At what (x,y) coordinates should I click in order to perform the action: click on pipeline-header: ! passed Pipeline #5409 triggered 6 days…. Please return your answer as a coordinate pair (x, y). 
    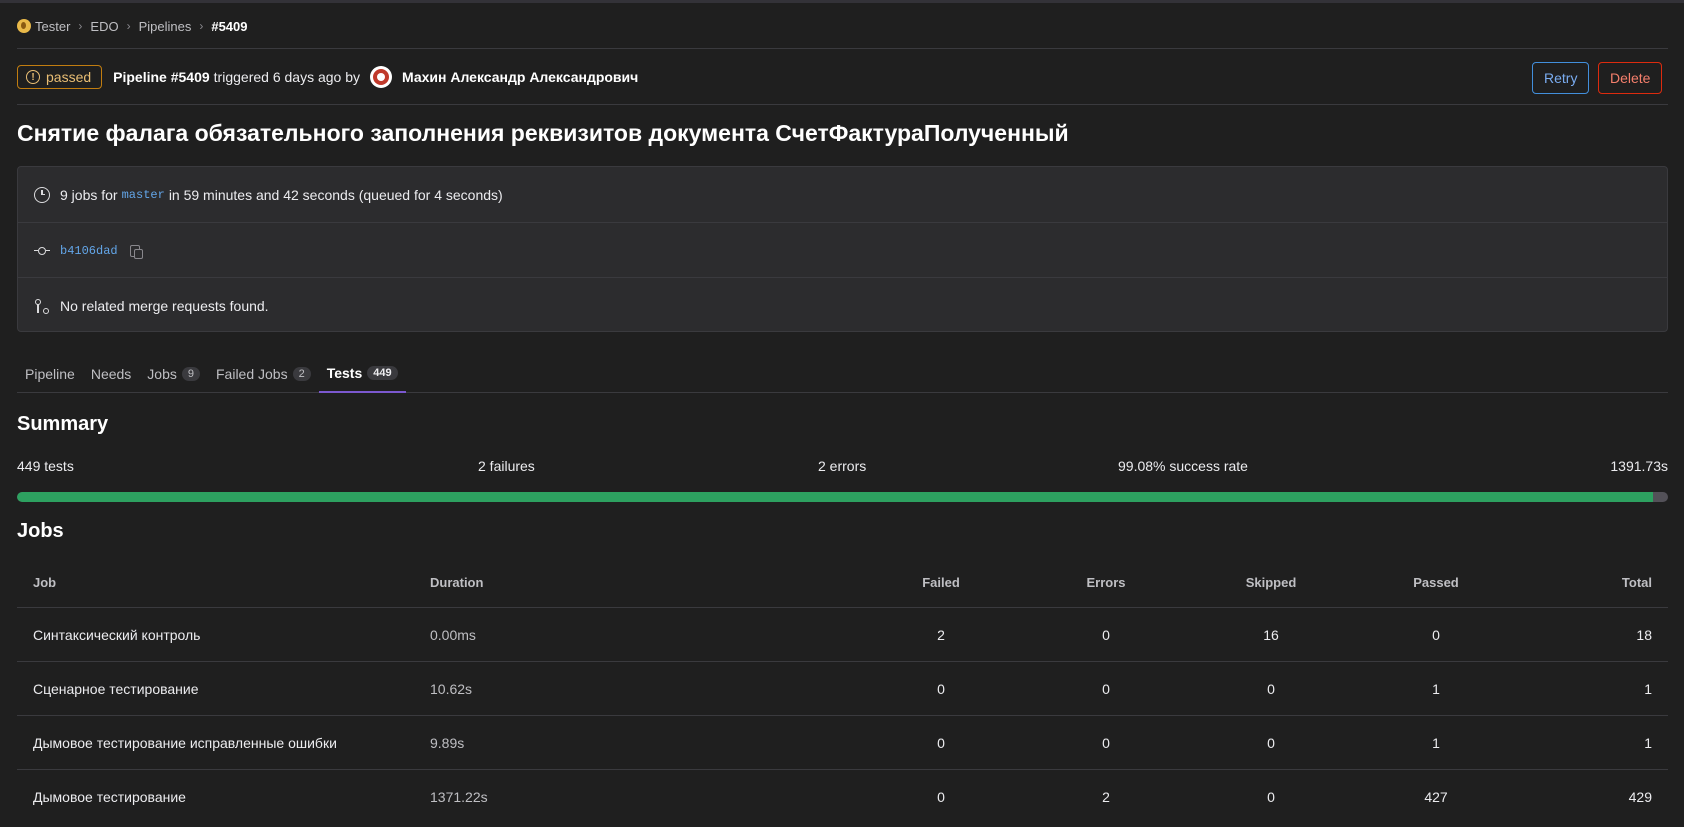
    Looking at the image, I should click on (842, 78).